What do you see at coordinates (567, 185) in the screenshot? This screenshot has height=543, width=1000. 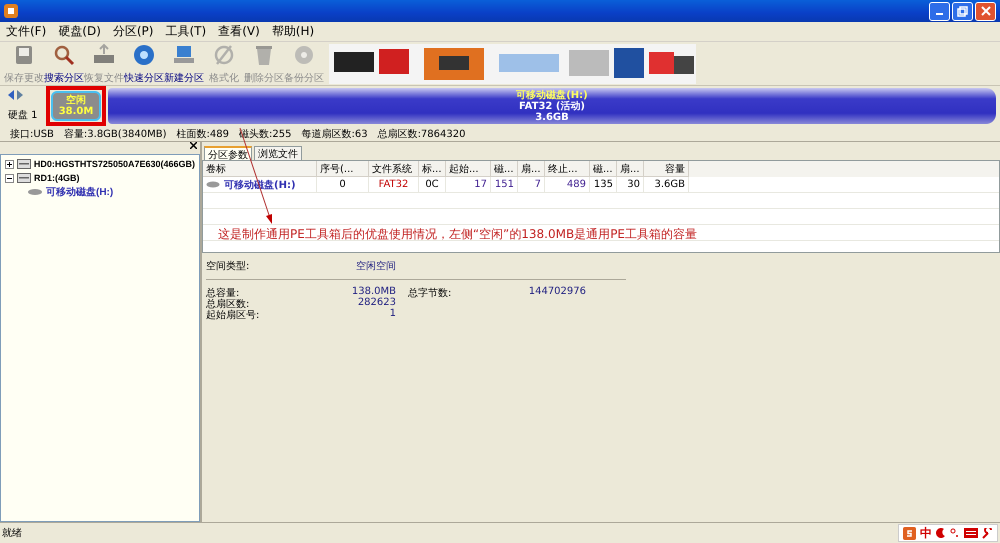 I see `table-cell: 489` at bounding box center [567, 185].